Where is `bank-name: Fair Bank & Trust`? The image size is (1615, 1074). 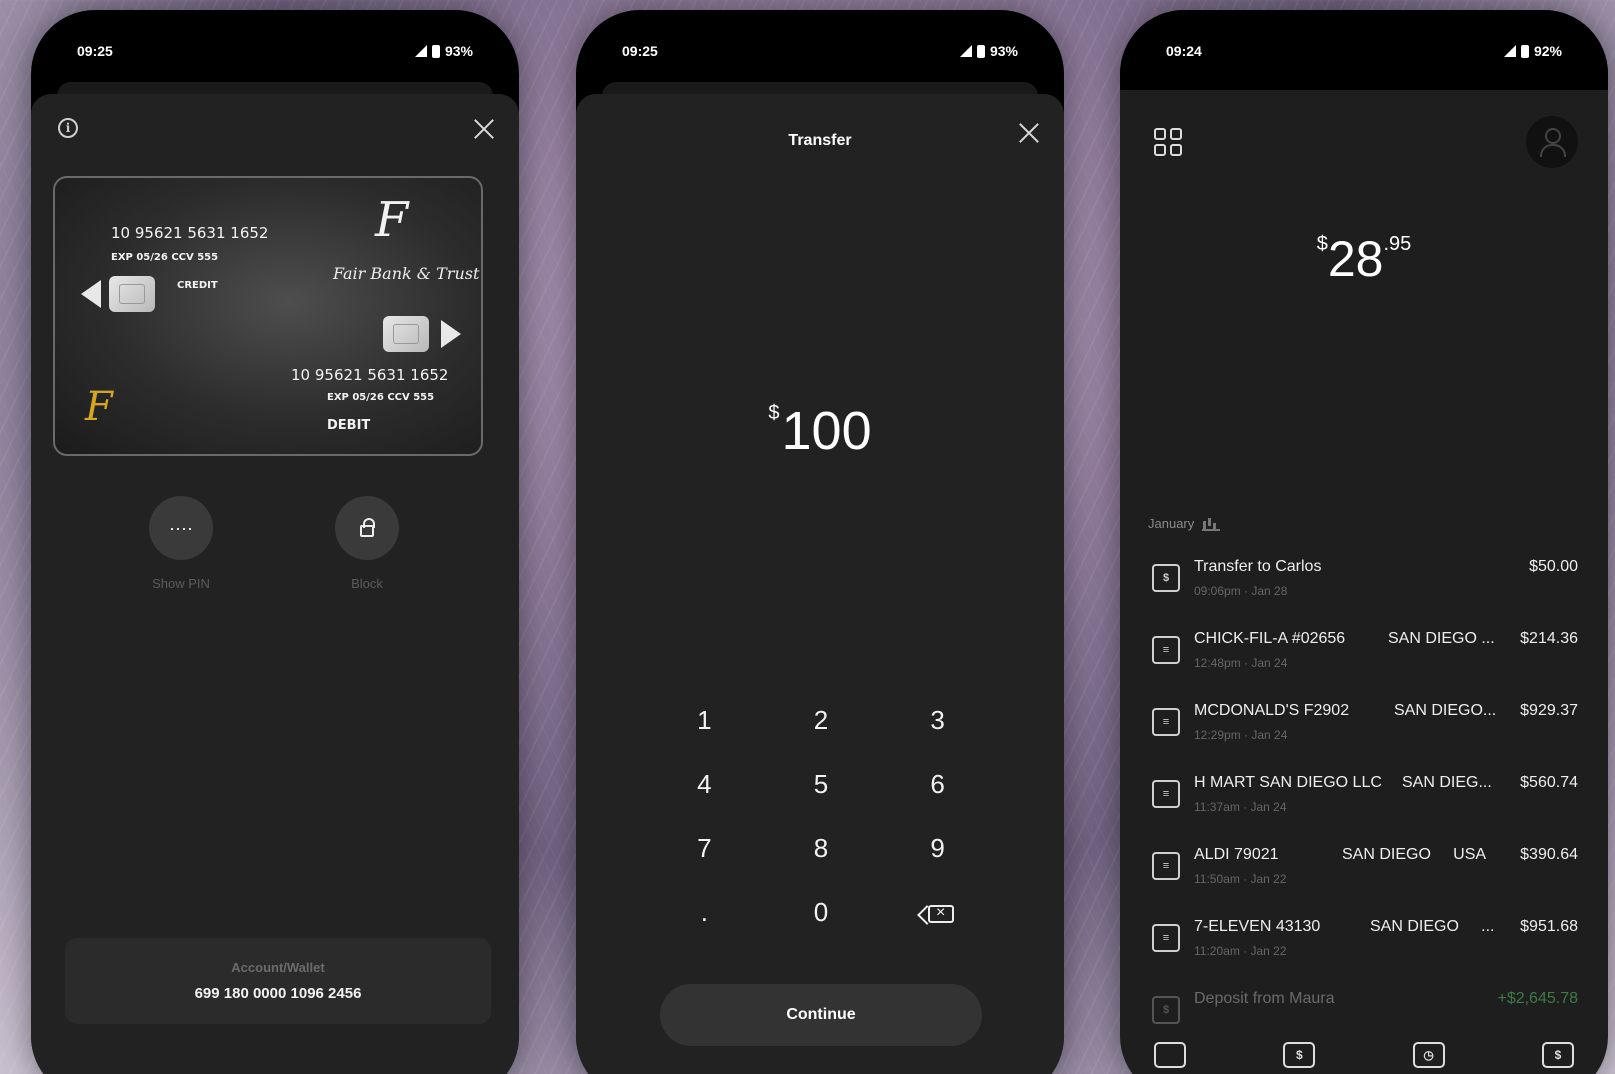 bank-name: Fair Bank & Trust is located at coordinates (406, 273).